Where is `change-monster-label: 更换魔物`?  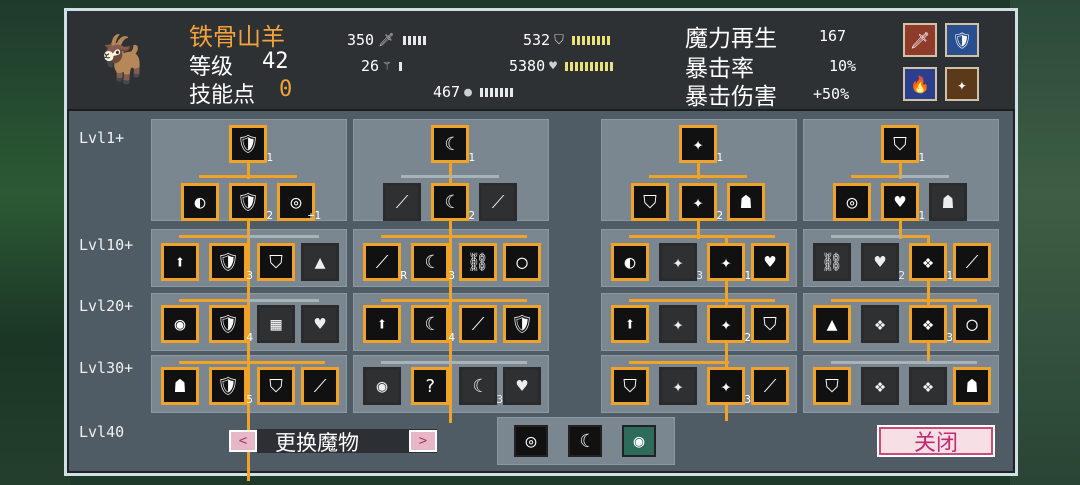 change-monster-label: 更换魔物 is located at coordinates (317, 442).